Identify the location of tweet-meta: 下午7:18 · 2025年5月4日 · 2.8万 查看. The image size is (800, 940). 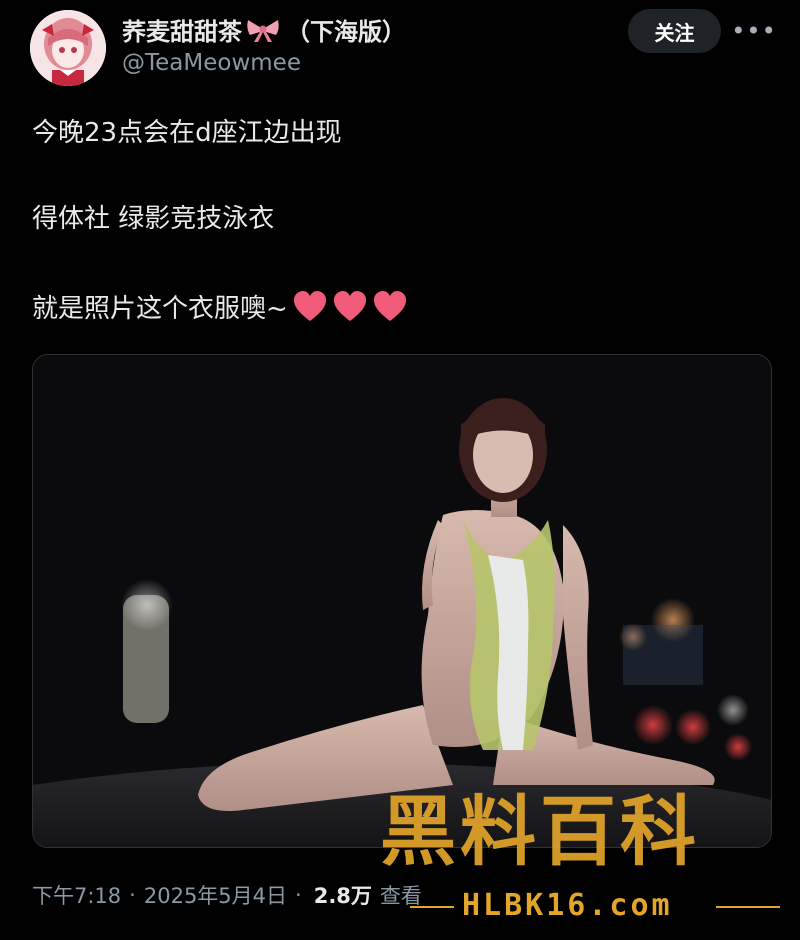
(227, 895).